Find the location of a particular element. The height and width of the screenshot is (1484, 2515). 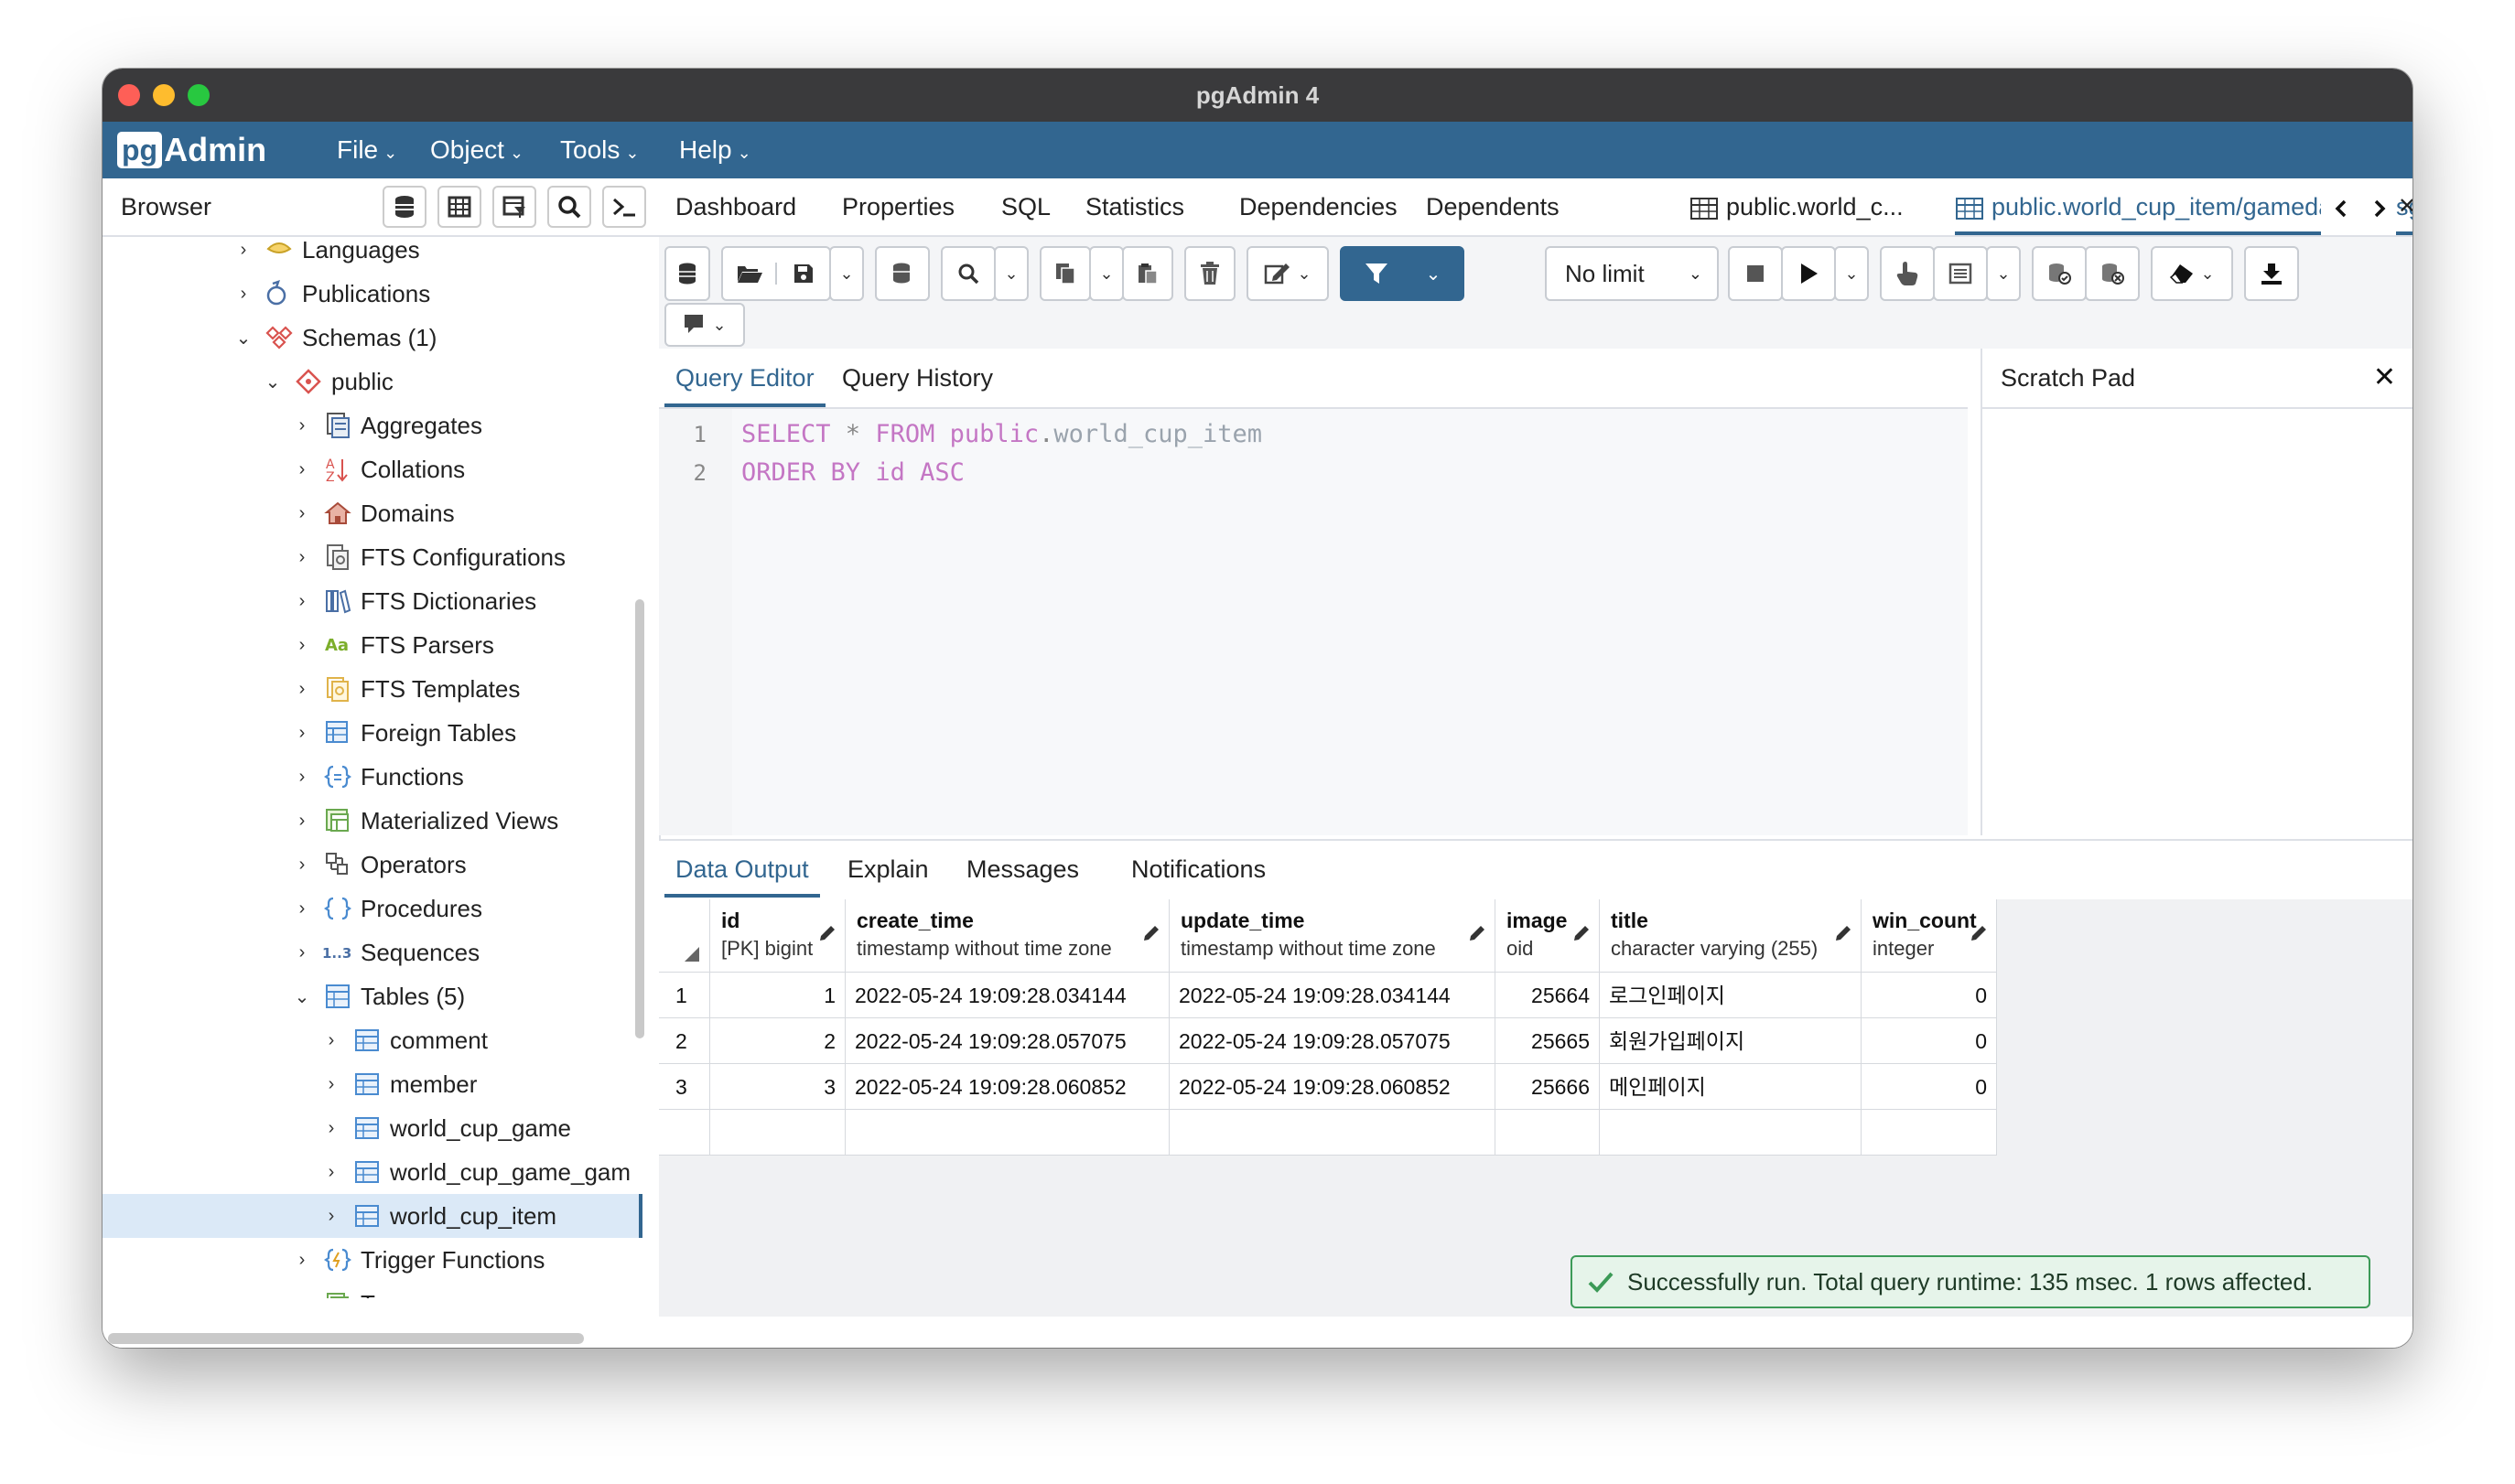

tab-dependents: Dependents is located at coordinates (1493, 206).